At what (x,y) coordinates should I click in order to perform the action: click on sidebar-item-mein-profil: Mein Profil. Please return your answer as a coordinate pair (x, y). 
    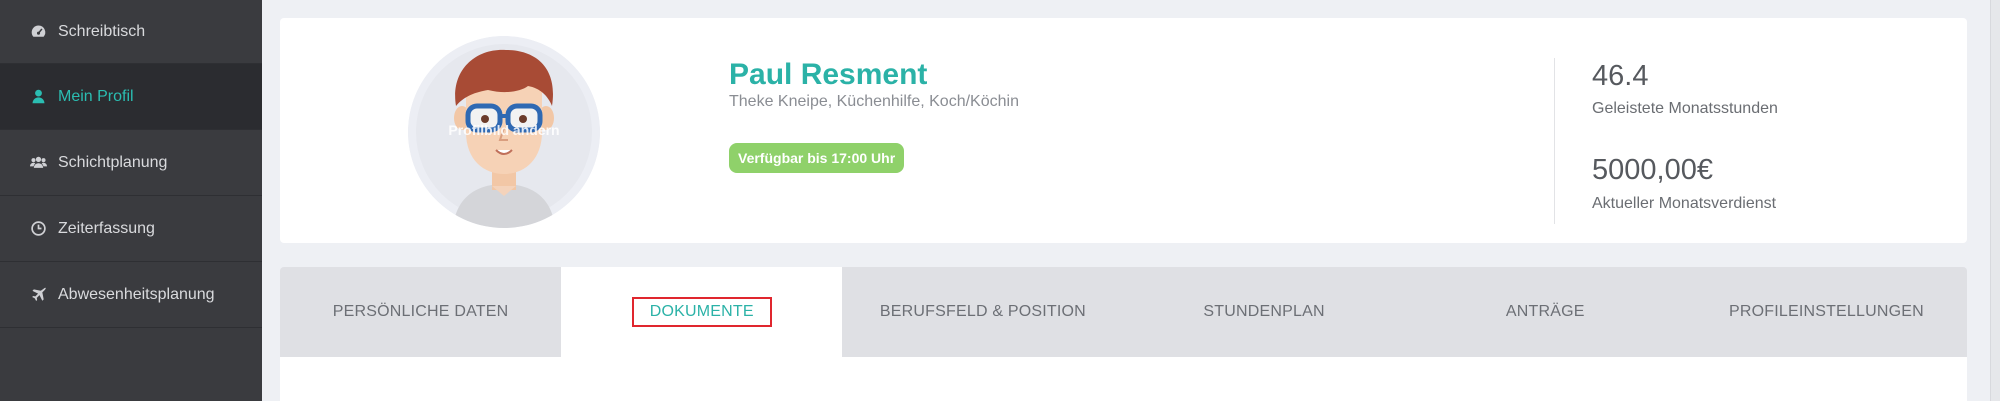
    Looking at the image, I should click on (131, 97).